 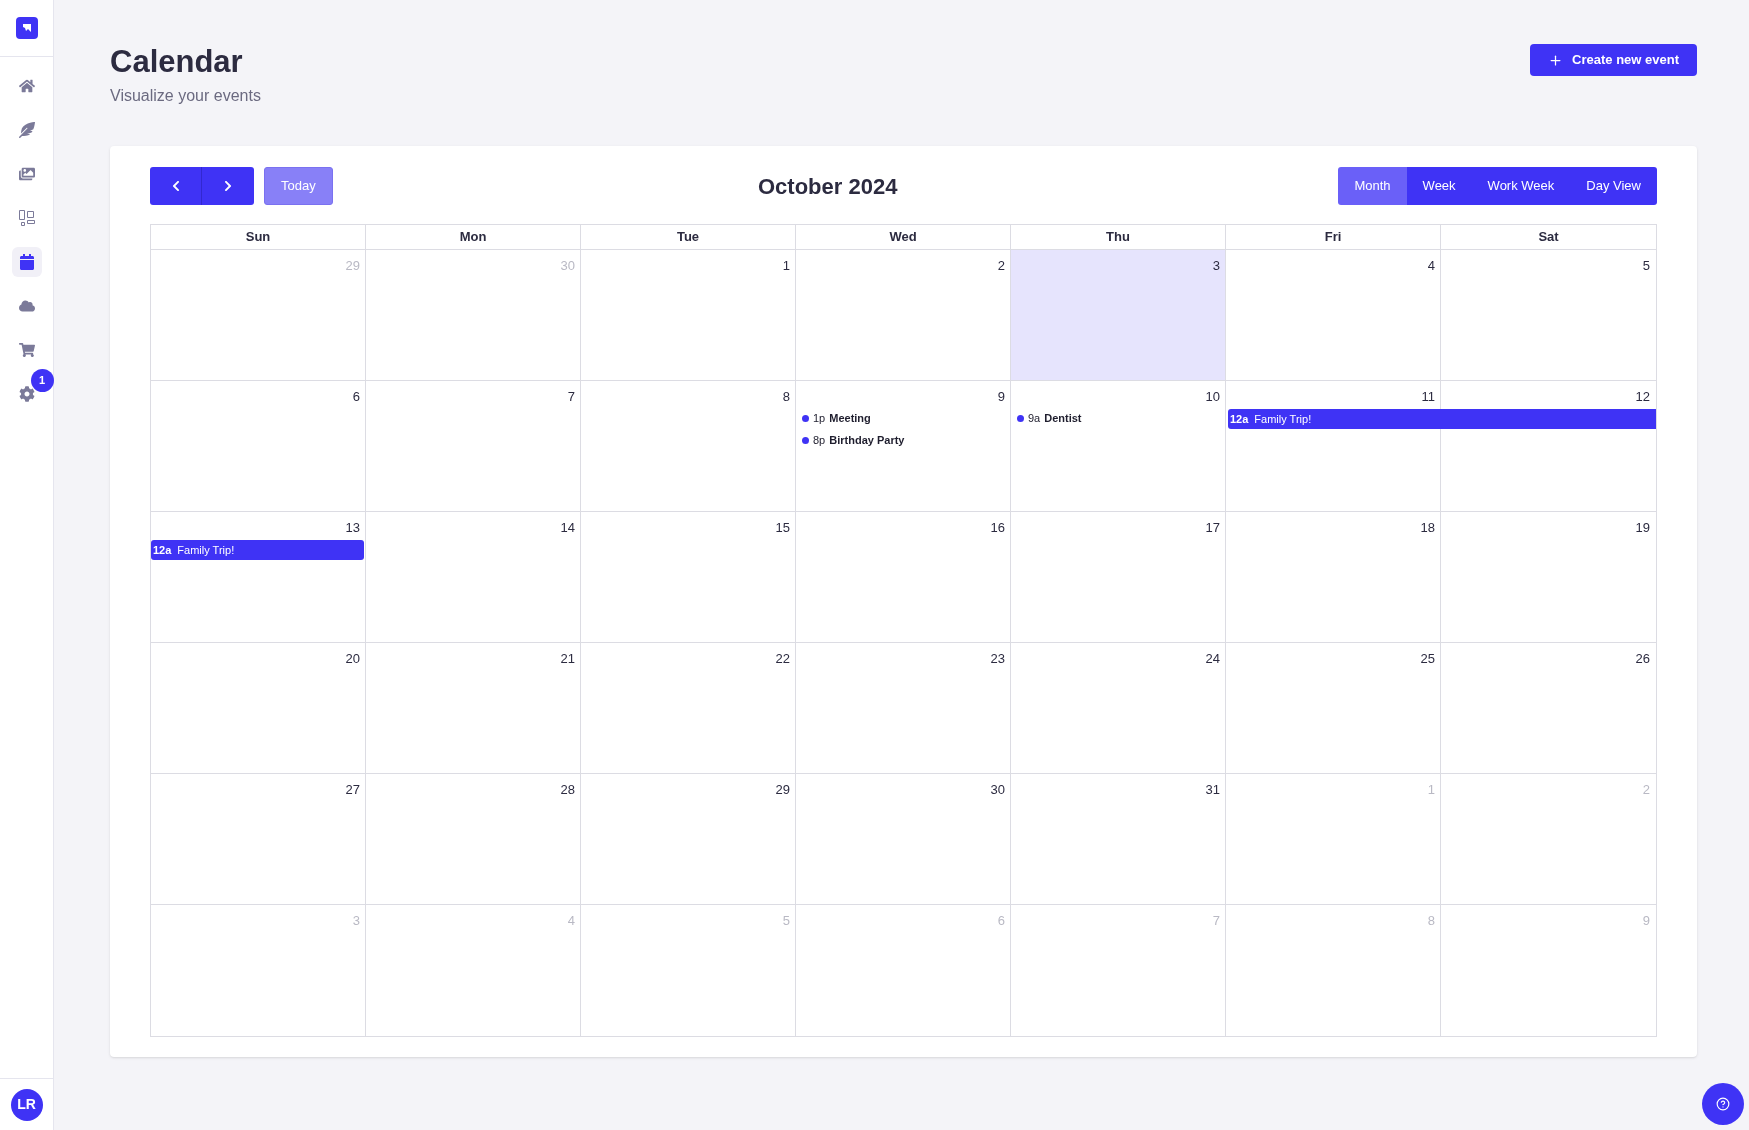 What do you see at coordinates (42, 380) in the screenshot?
I see `notification-badge: 1` at bounding box center [42, 380].